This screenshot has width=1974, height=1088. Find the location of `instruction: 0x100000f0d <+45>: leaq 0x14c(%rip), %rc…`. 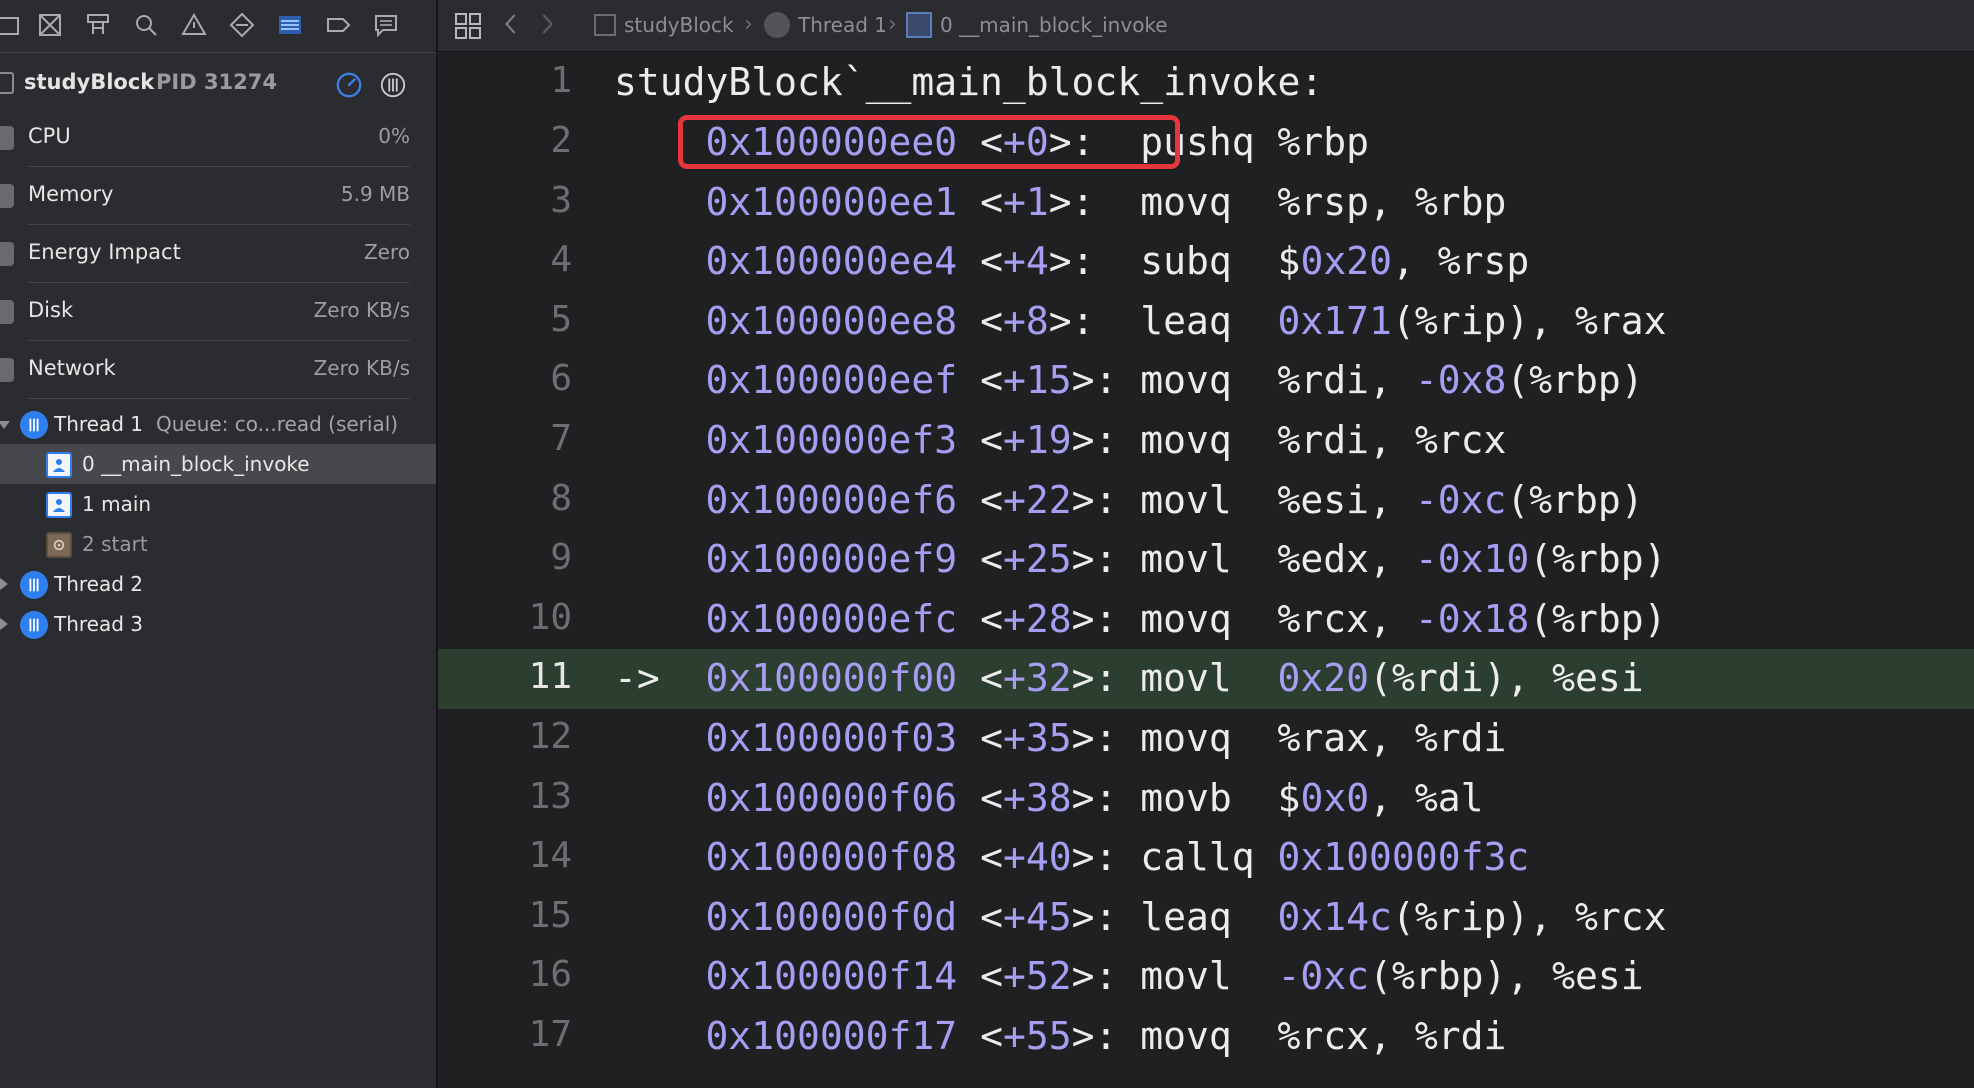

instruction: 0x100000f0d <+45>: leaq 0x14c(%rip), %rc… is located at coordinates (1140, 916).